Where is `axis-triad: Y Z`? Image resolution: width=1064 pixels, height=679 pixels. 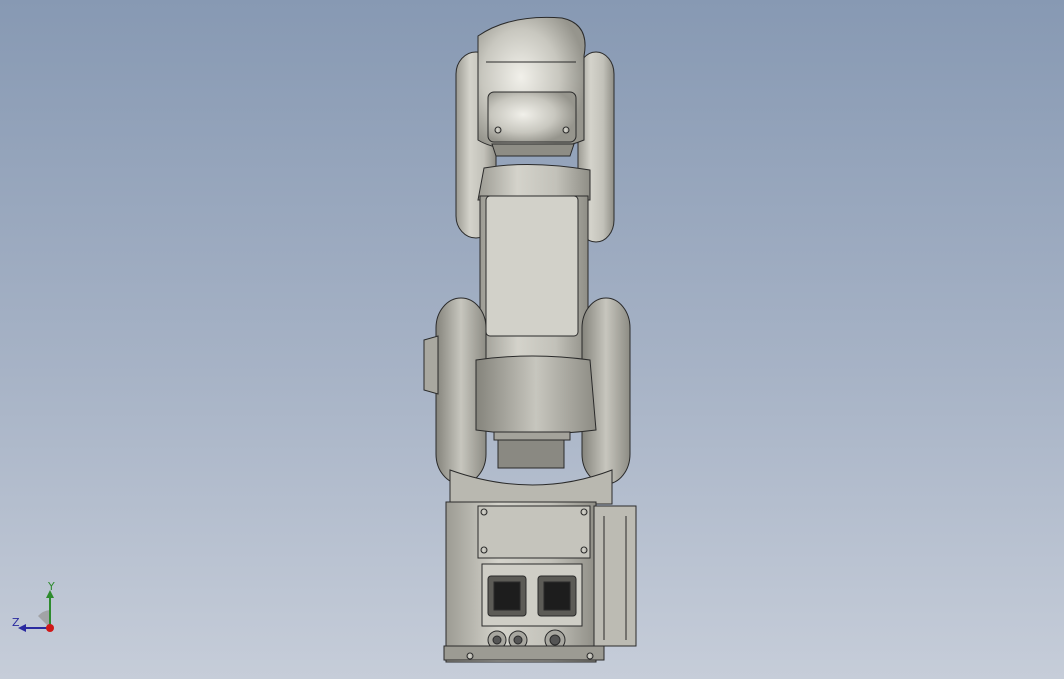 axis-triad: Y Z is located at coordinates (38, 606).